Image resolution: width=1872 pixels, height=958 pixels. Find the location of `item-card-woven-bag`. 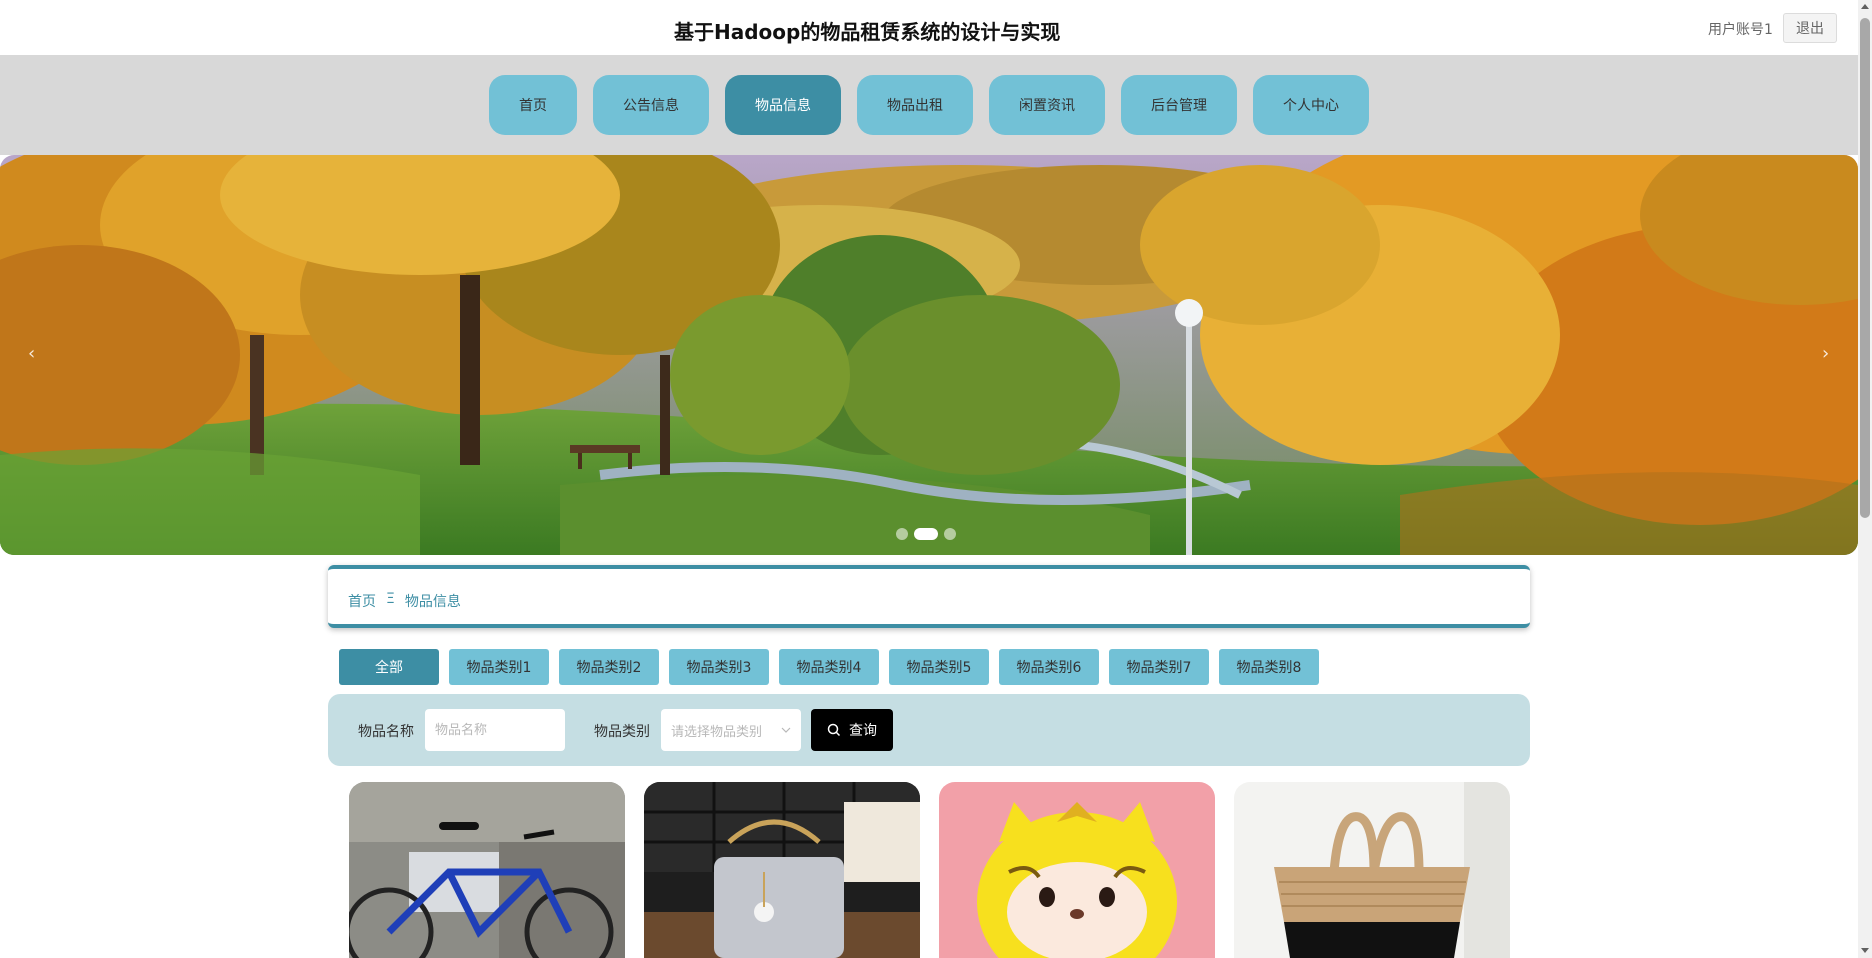

item-card-woven-bag is located at coordinates (1372, 870).